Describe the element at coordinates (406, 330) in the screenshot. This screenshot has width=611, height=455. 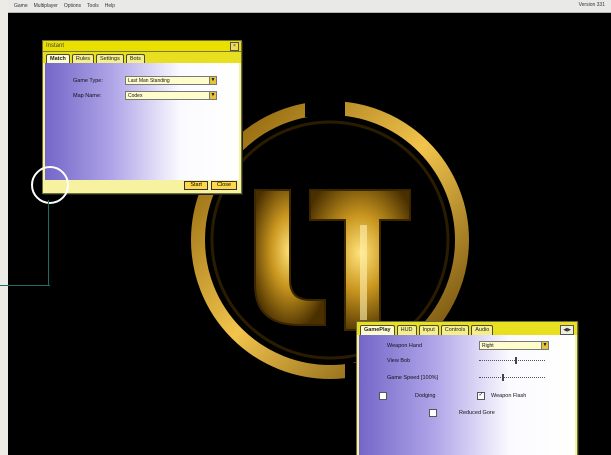
I see `tab-hud: HUD` at that location.